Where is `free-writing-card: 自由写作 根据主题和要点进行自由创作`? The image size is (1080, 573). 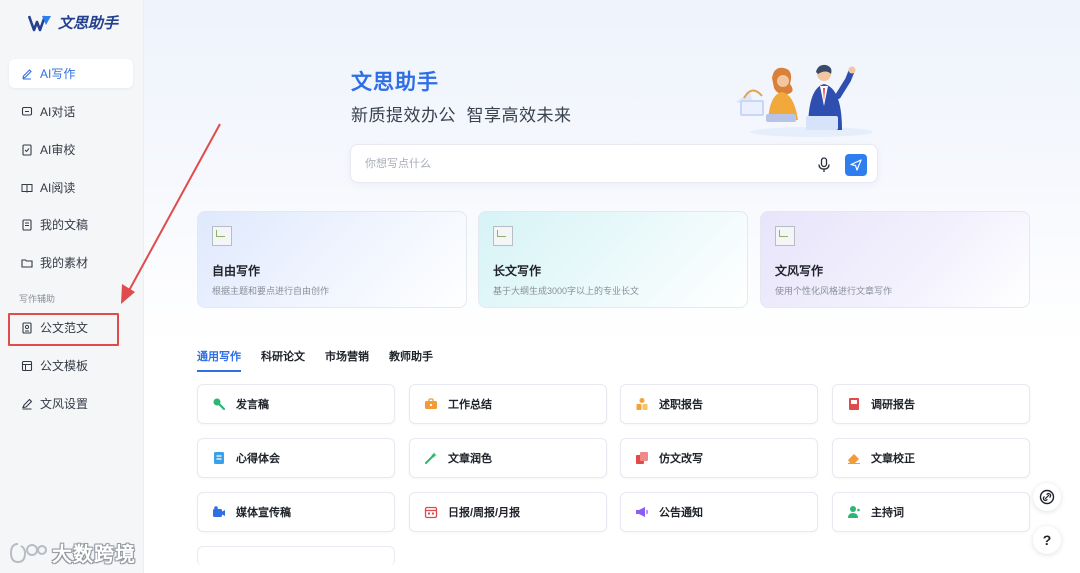 free-writing-card: 自由写作 根据主题和要点进行自由创作 is located at coordinates (332, 259).